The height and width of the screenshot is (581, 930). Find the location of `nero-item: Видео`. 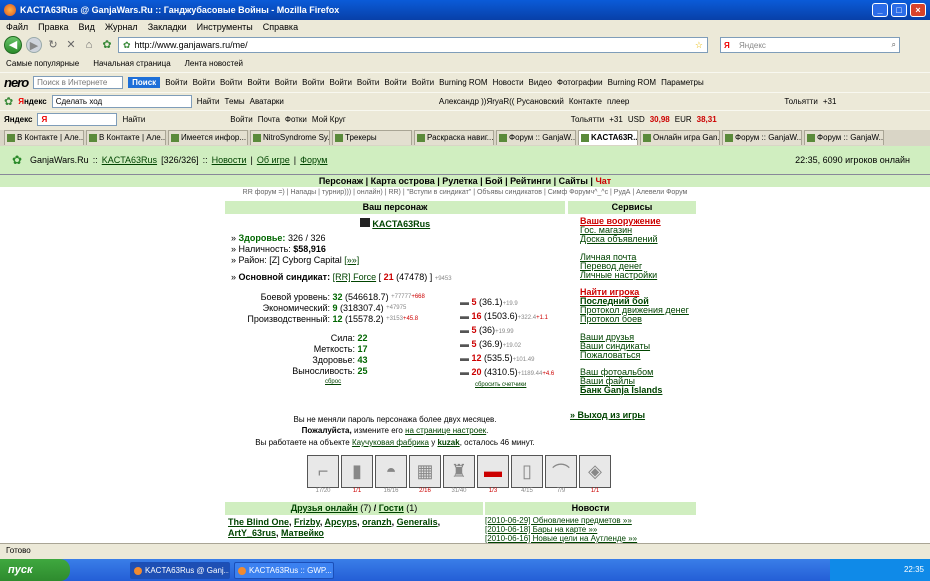

nero-item: Видео is located at coordinates (540, 82).